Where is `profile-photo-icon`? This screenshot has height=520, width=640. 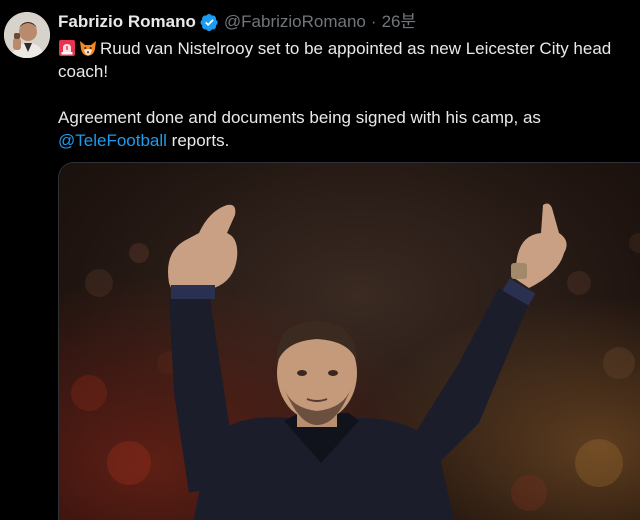
profile-photo-icon is located at coordinates (27, 35).